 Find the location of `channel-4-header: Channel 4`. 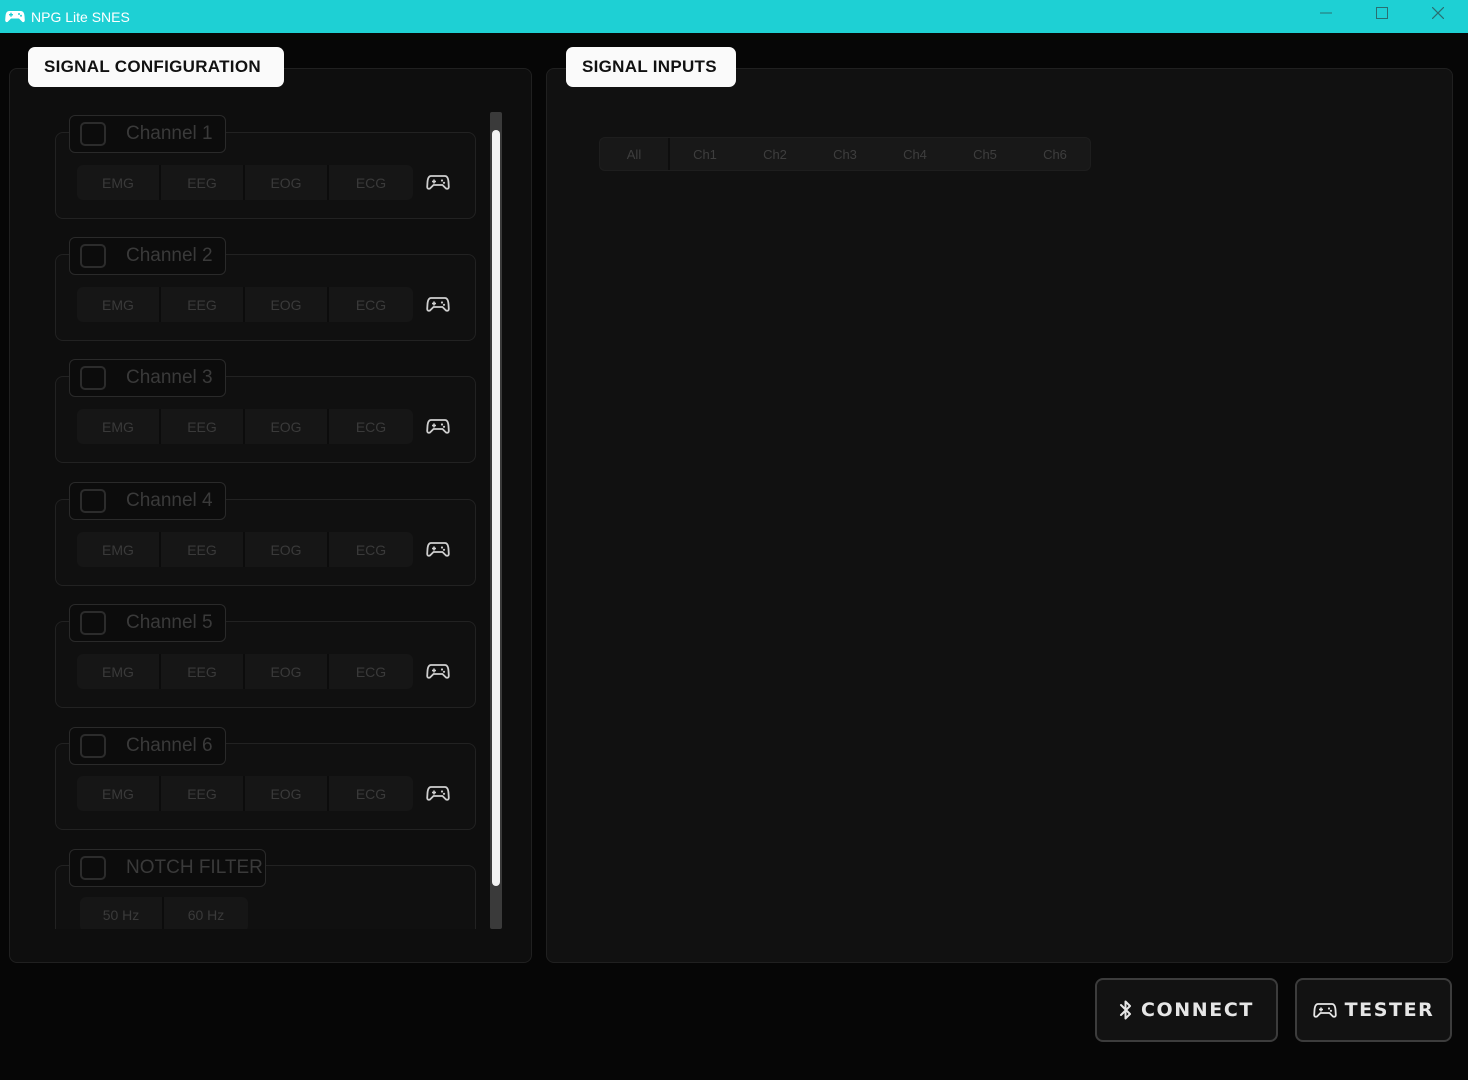

channel-4-header: Channel 4 is located at coordinates (147, 501).